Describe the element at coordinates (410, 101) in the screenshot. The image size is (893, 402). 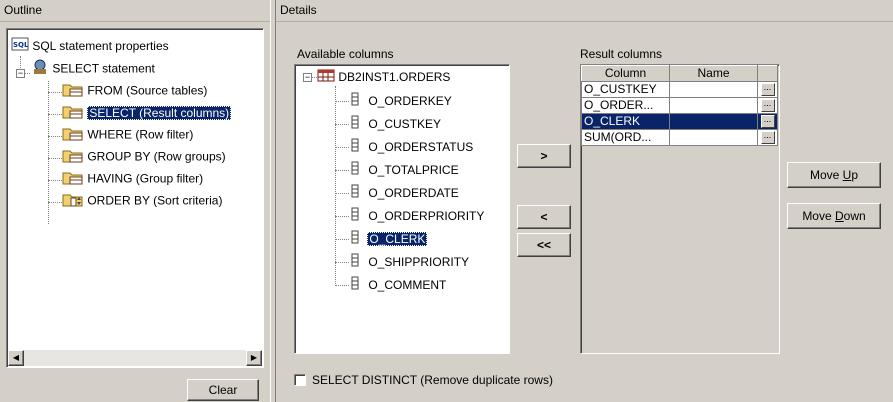
I see `column-name: O_ORDERKEY` at that location.